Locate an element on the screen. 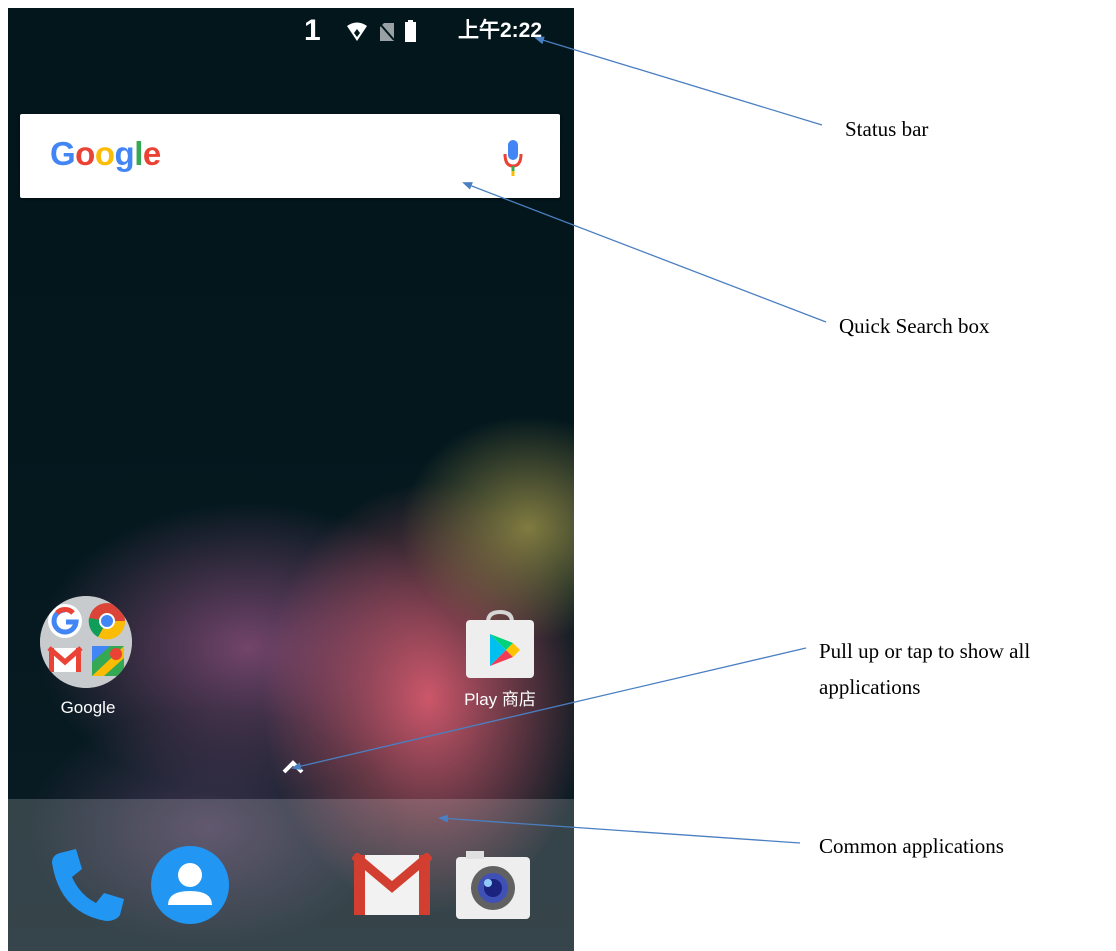 The height and width of the screenshot is (951, 1116). callout-common-apps: Common applications is located at coordinates (911, 846).